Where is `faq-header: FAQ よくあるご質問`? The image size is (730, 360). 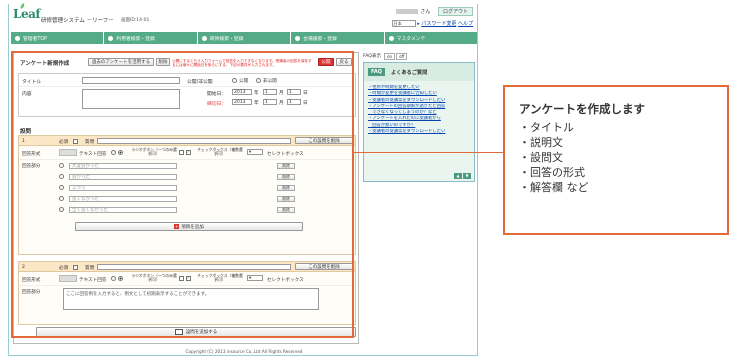
faq-header: FAQ よくあるご質問 is located at coordinates (419, 72).